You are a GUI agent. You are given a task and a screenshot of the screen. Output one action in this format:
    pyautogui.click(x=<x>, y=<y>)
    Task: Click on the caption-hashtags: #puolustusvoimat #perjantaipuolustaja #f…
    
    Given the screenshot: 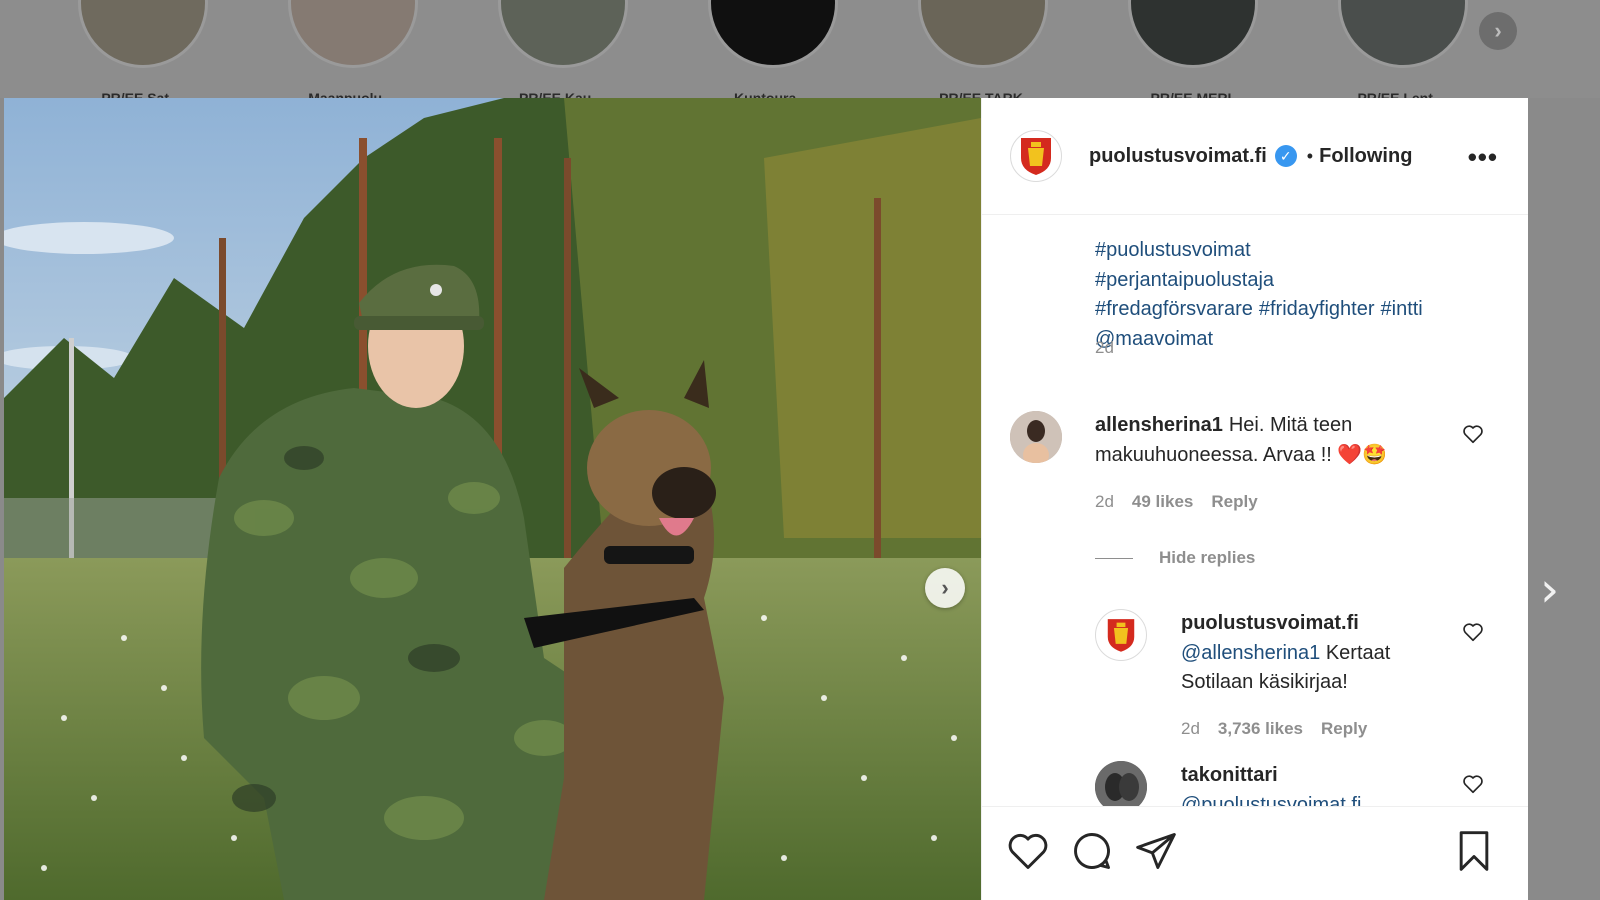 What is the action you would take?
    pyautogui.click(x=1295, y=295)
    